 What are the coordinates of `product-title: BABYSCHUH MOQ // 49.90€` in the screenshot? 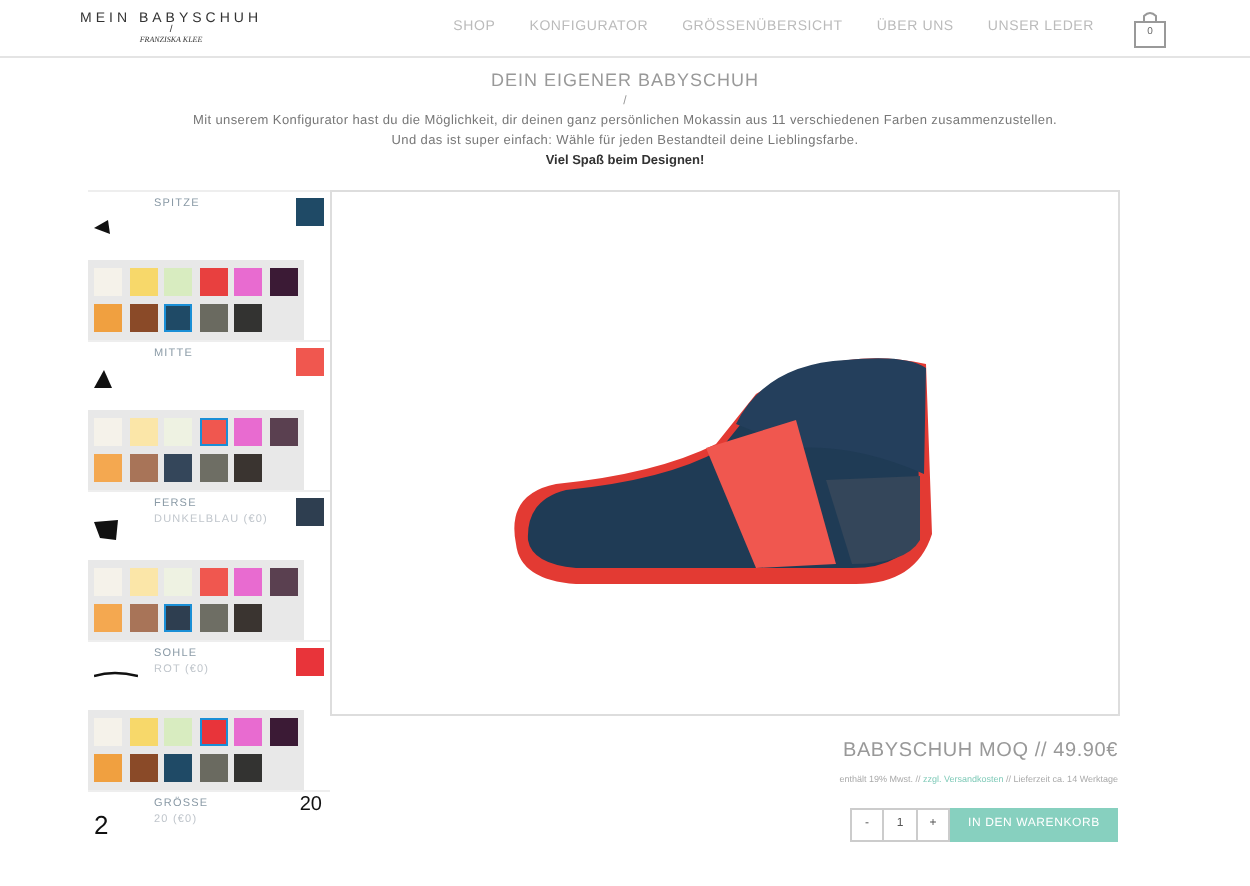 It's located at (980, 752).